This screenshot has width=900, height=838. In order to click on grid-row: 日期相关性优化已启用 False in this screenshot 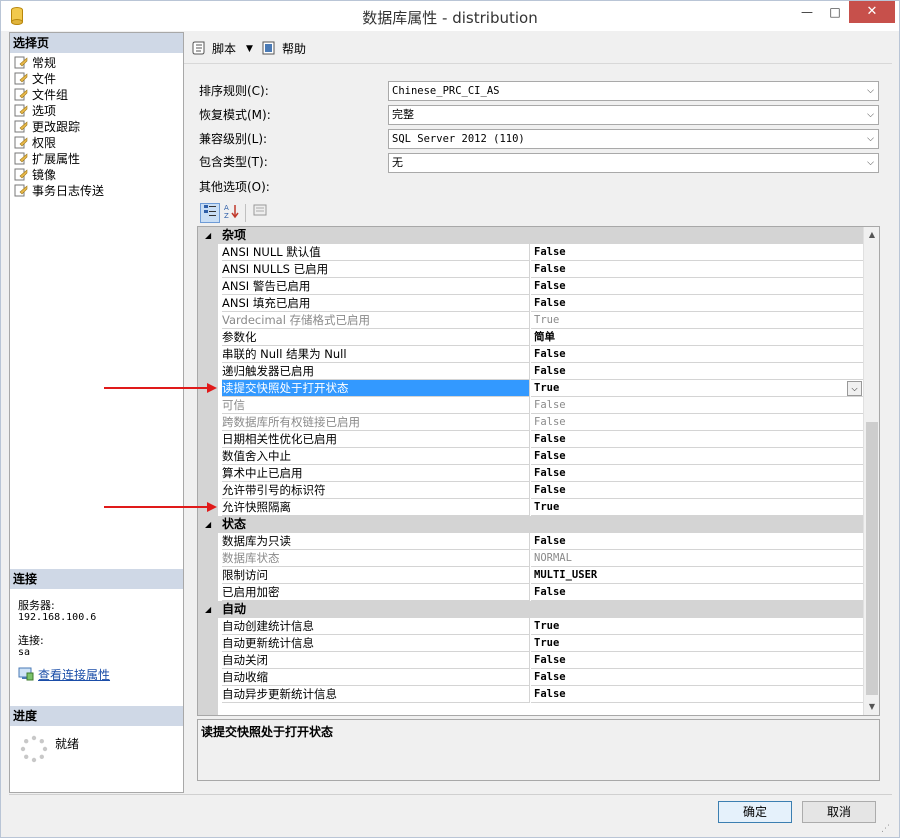, I will do `click(530, 439)`.